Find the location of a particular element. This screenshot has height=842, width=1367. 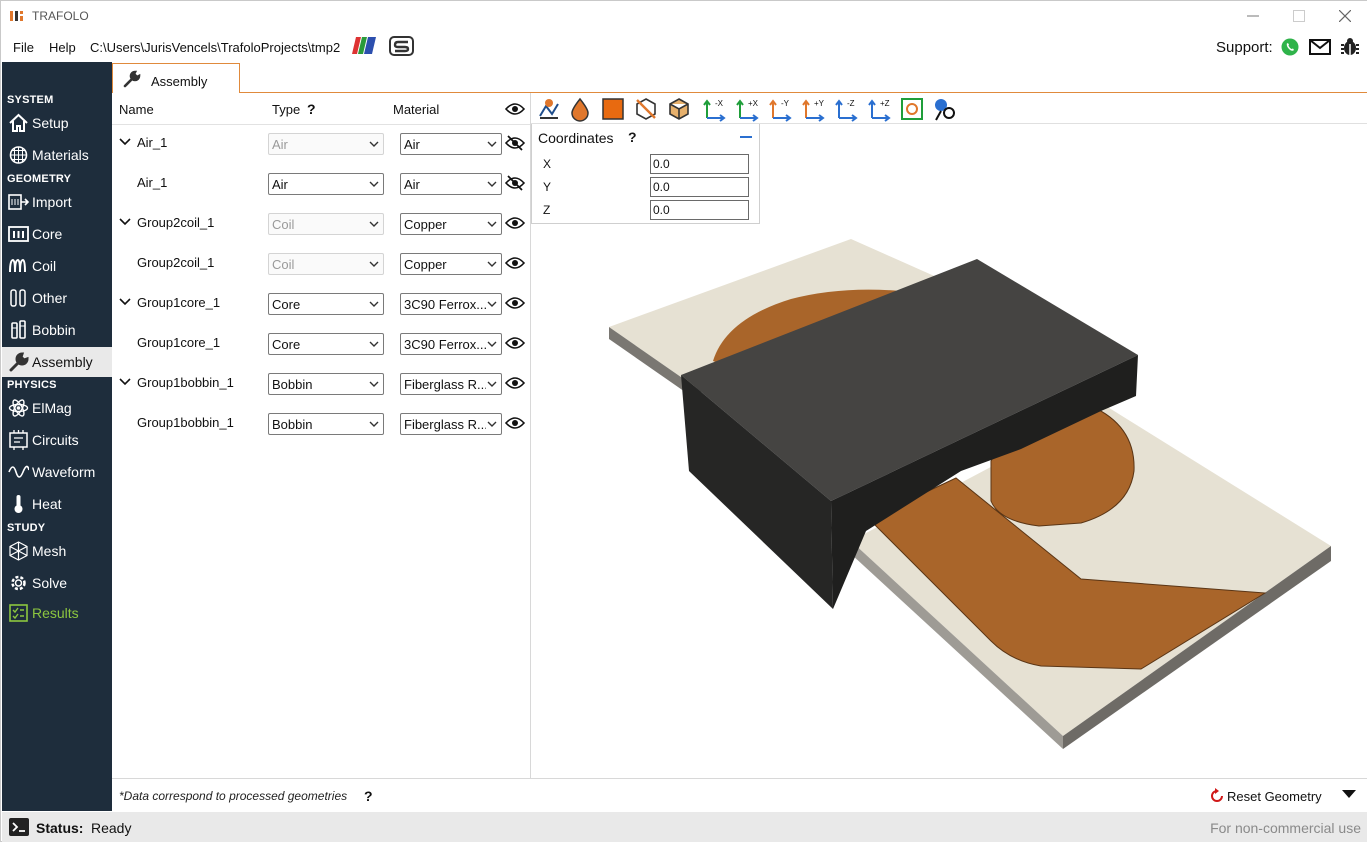

type-help-button: ? is located at coordinates (311, 109).